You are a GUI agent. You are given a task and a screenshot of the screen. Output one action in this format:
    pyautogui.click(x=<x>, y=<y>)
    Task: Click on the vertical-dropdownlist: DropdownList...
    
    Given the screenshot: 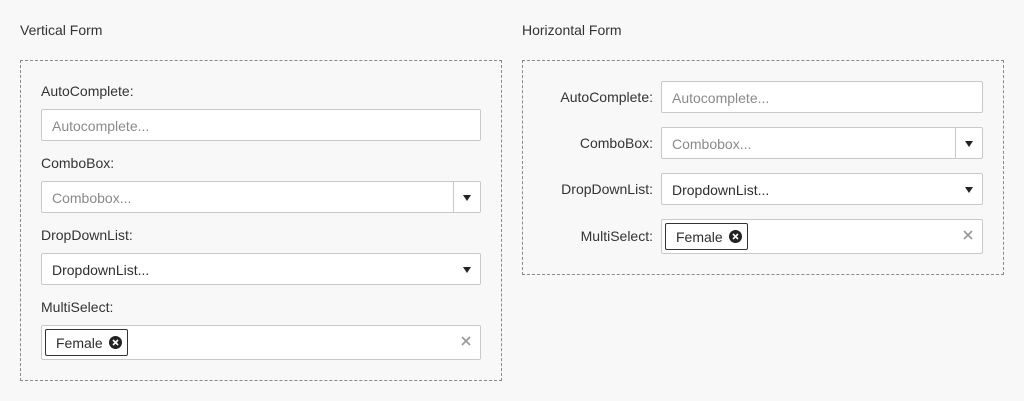 What is the action you would take?
    pyautogui.click(x=261, y=269)
    